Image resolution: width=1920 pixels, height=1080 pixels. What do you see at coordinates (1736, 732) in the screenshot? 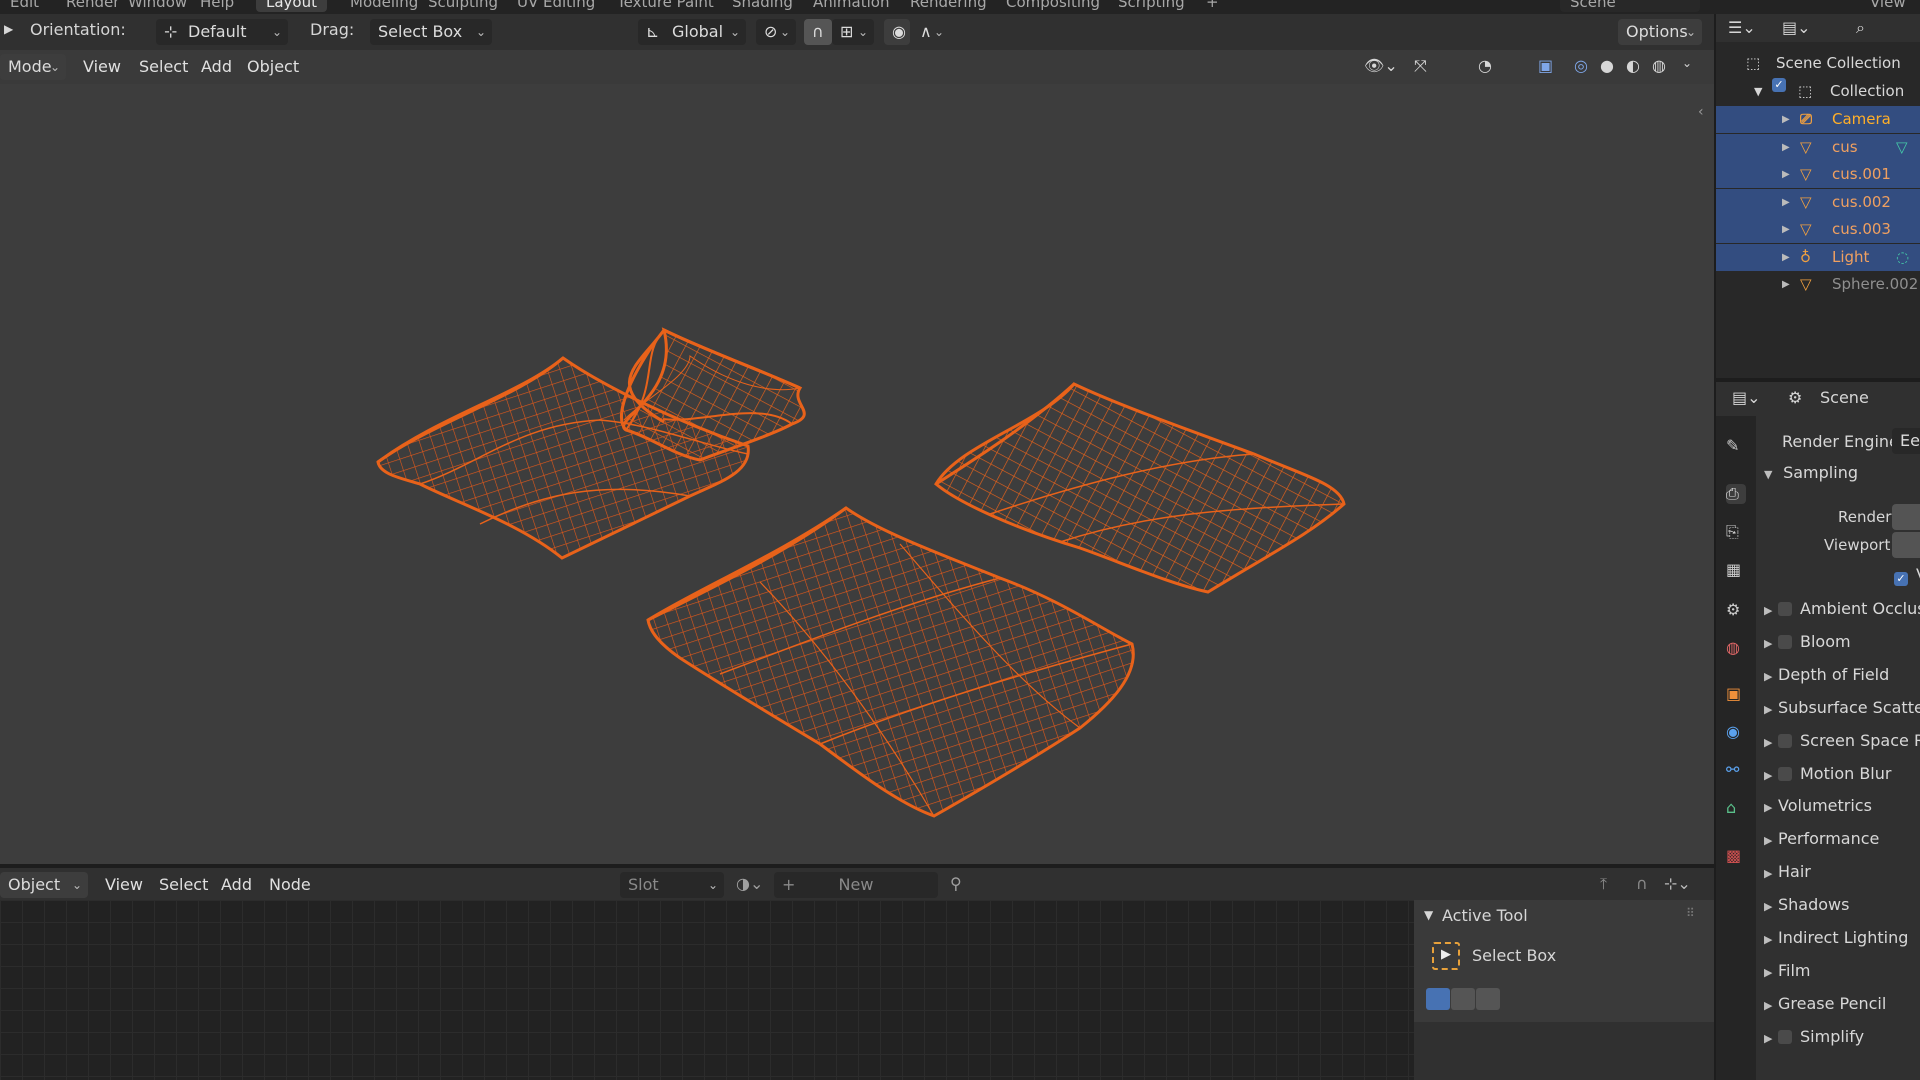
I see `physics-tab-icon: ◉` at bounding box center [1736, 732].